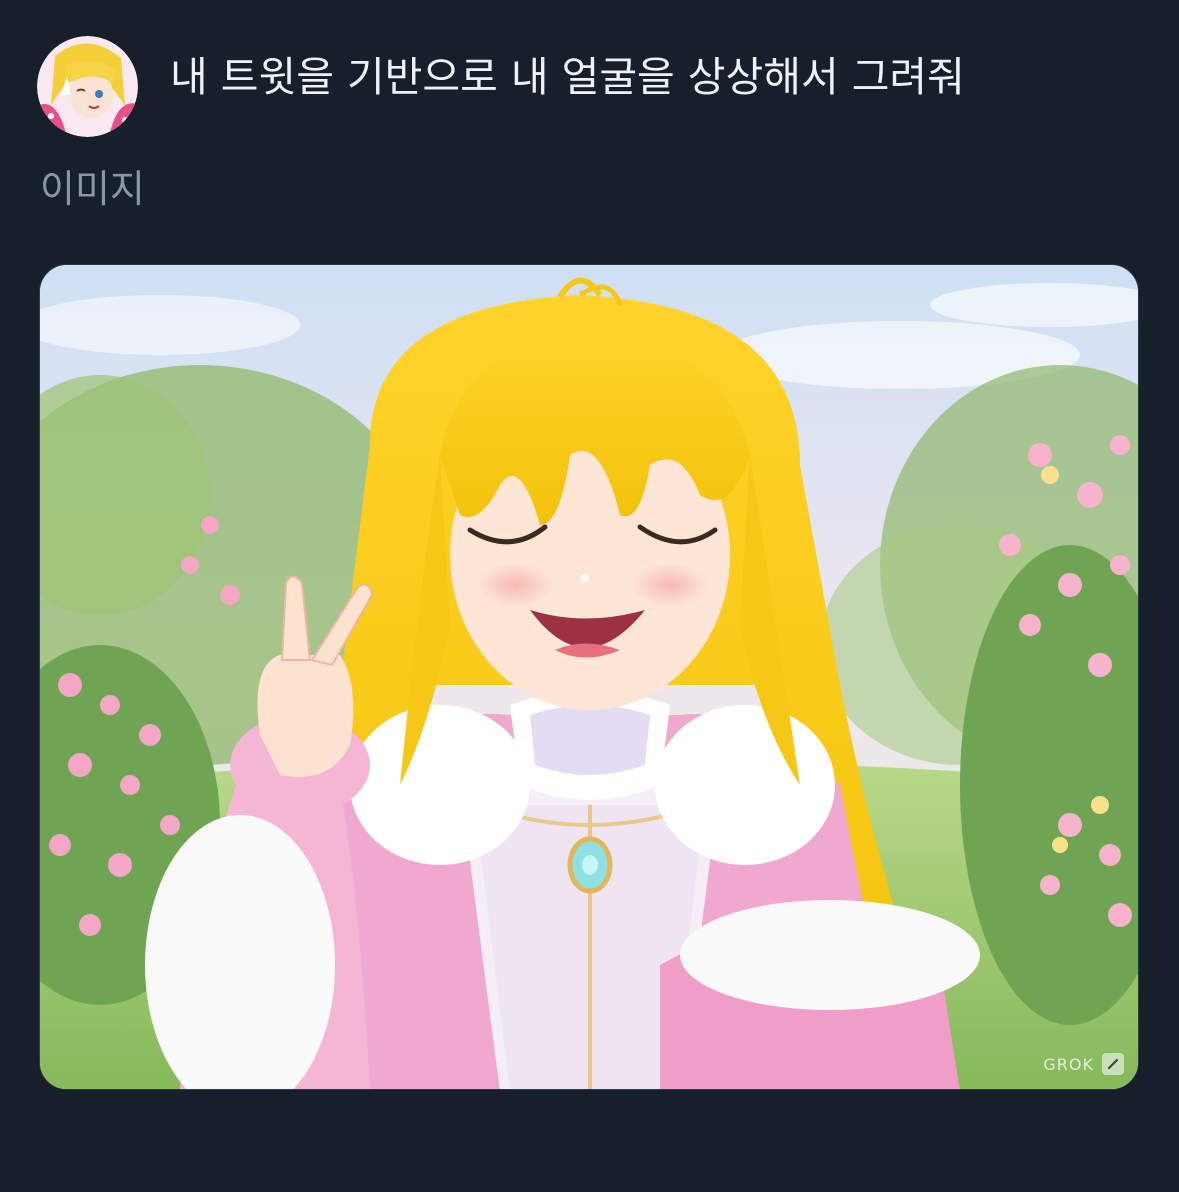  I want to click on image-section-label: 이미지, so click(92, 189).